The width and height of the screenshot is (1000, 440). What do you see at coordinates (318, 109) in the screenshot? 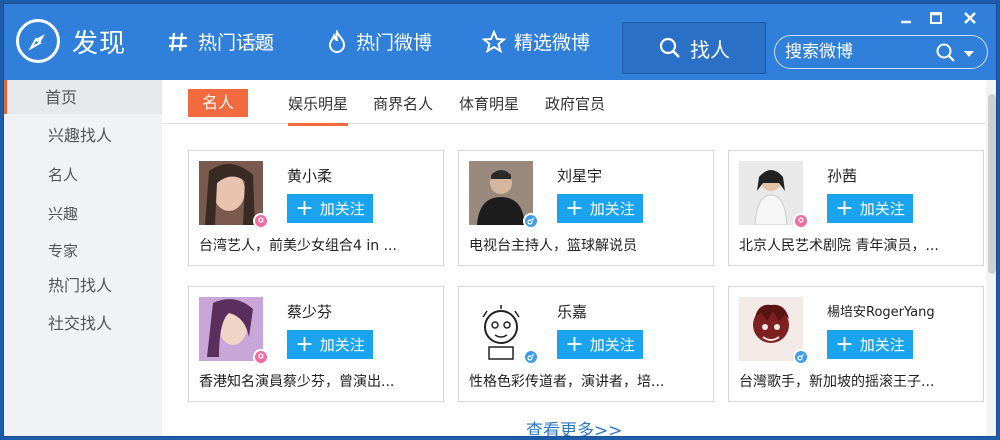
I see `tab-entertainment: 娱乐明星` at bounding box center [318, 109].